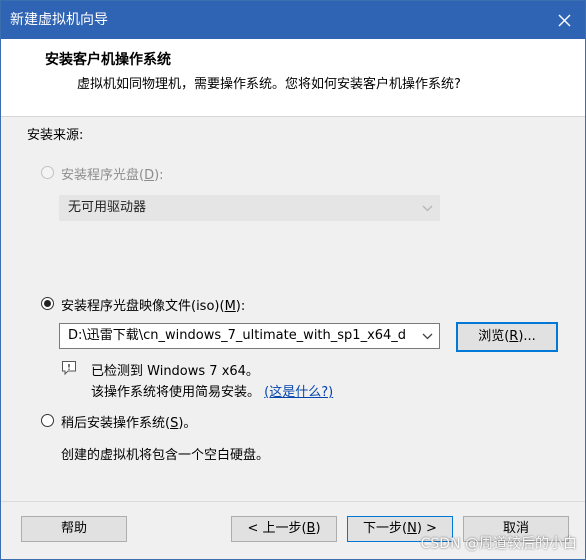 The width and height of the screenshot is (586, 560). What do you see at coordinates (108, 60) in the screenshot?
I see `header-title: 安装客户机操作系统` at bounding box center [108, 60].